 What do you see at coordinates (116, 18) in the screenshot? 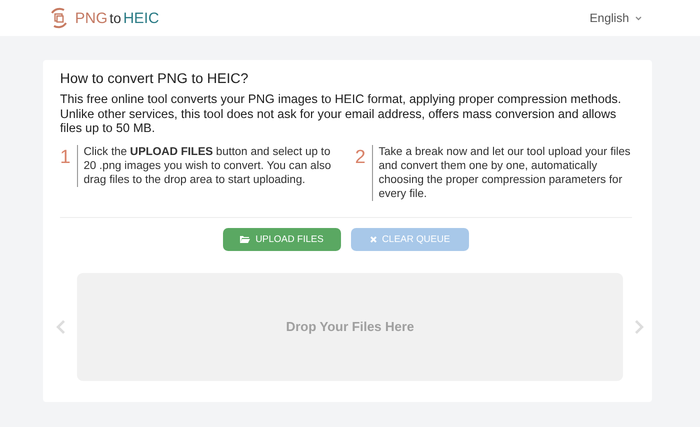
I see `logo-text: to` at bounding box center [116, 18].